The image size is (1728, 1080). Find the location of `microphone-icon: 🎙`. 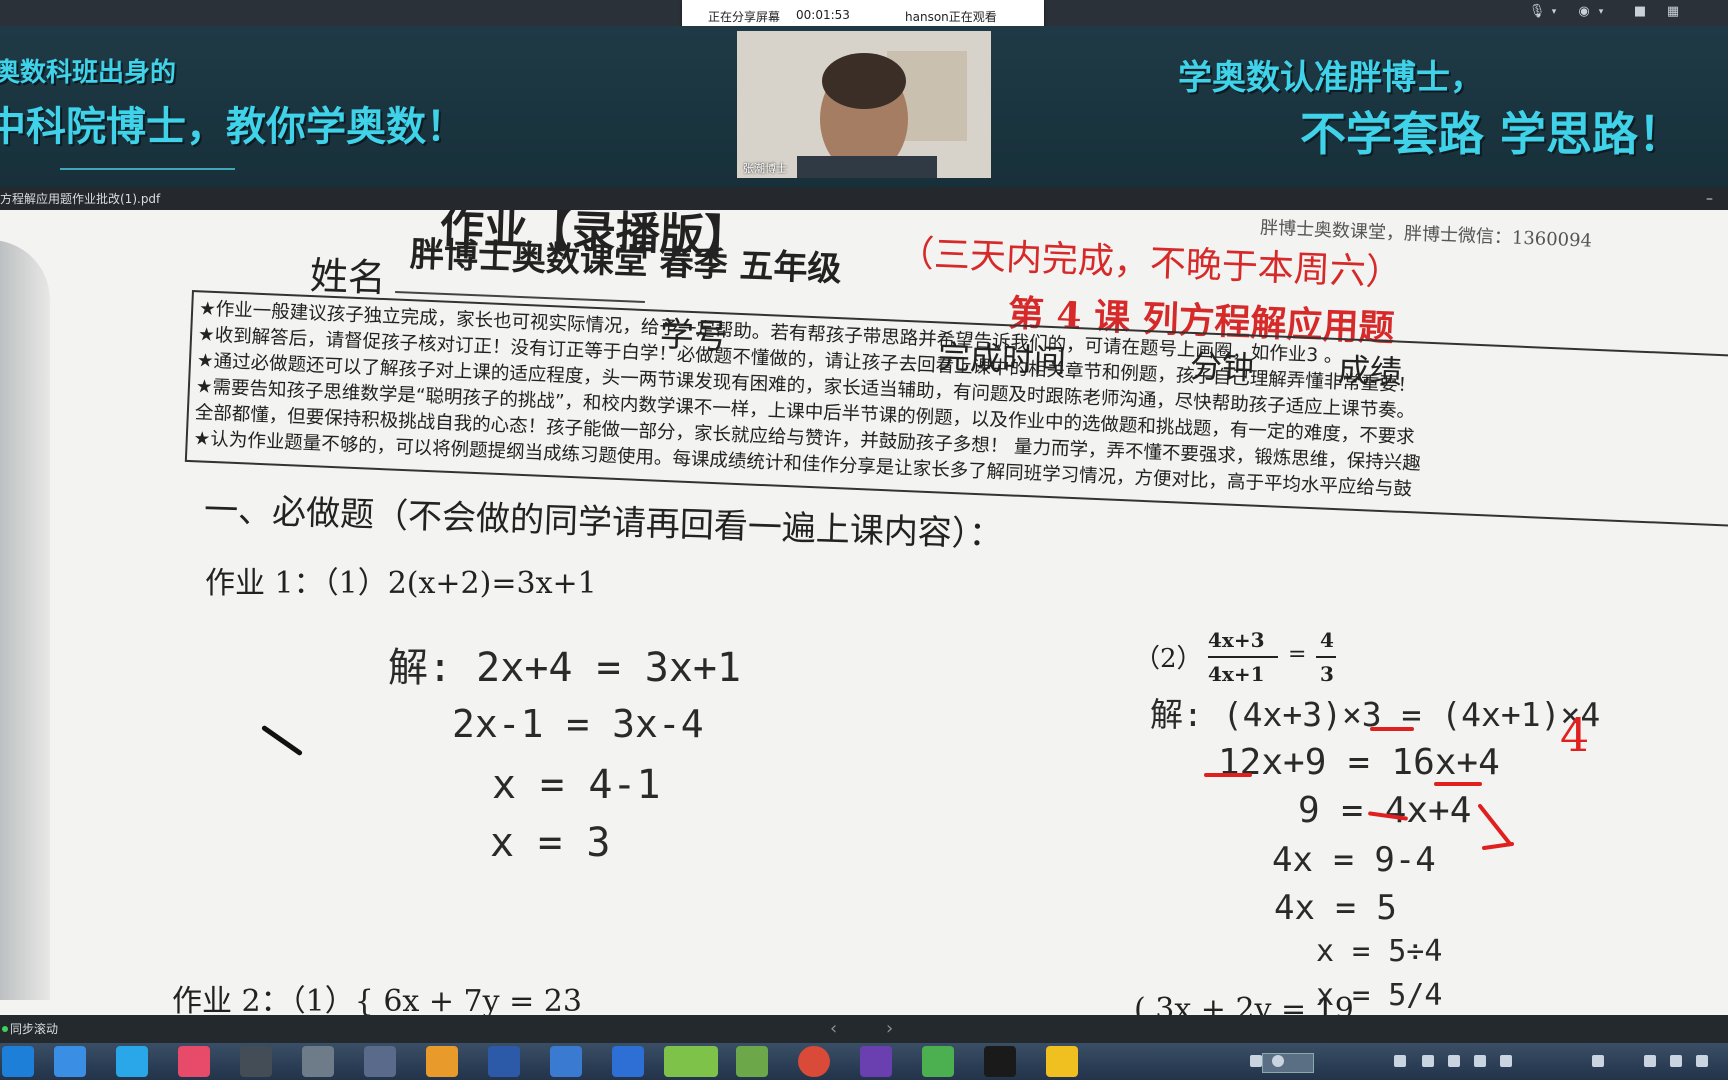

microphone-icon: 🎙 is located at coordinates (1537, 12).